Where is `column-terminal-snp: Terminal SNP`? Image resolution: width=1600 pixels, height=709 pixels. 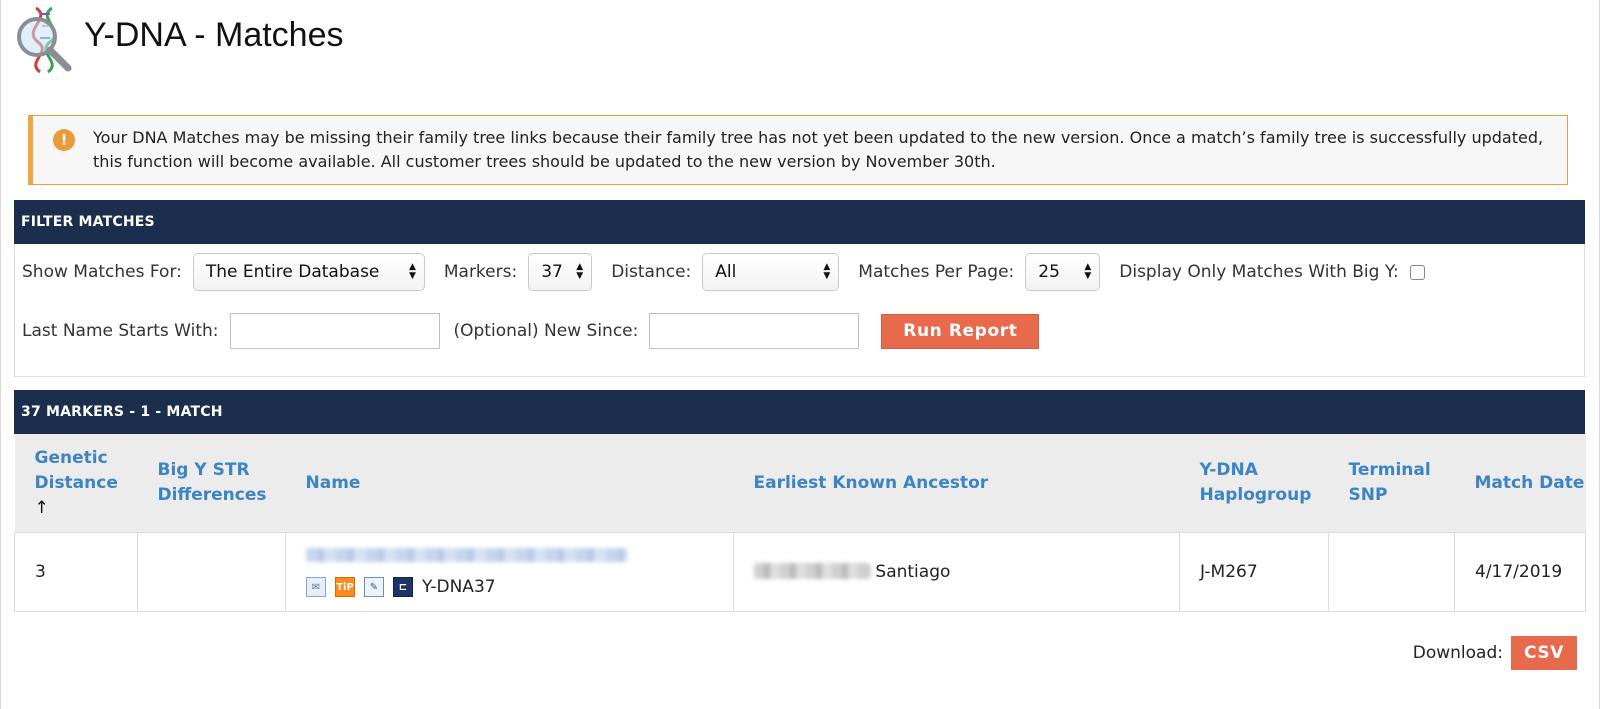
column-terminal-snp: Terminal SNP is located at coordinates (1391, 483).